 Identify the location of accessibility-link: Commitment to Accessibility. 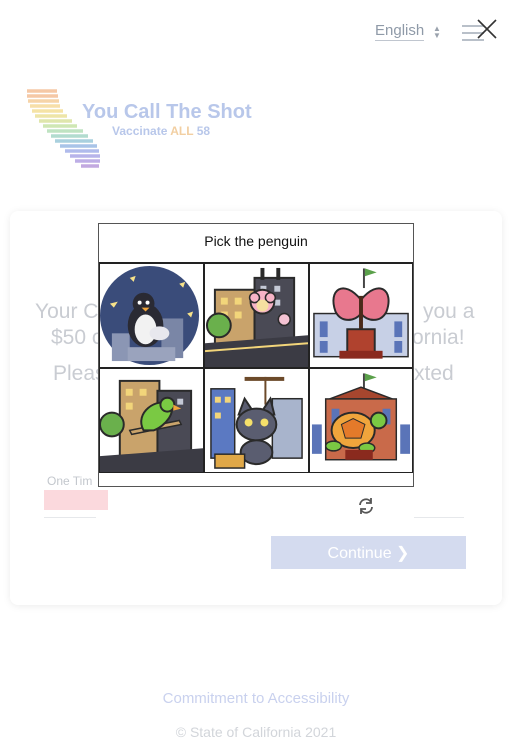
(256, 698).